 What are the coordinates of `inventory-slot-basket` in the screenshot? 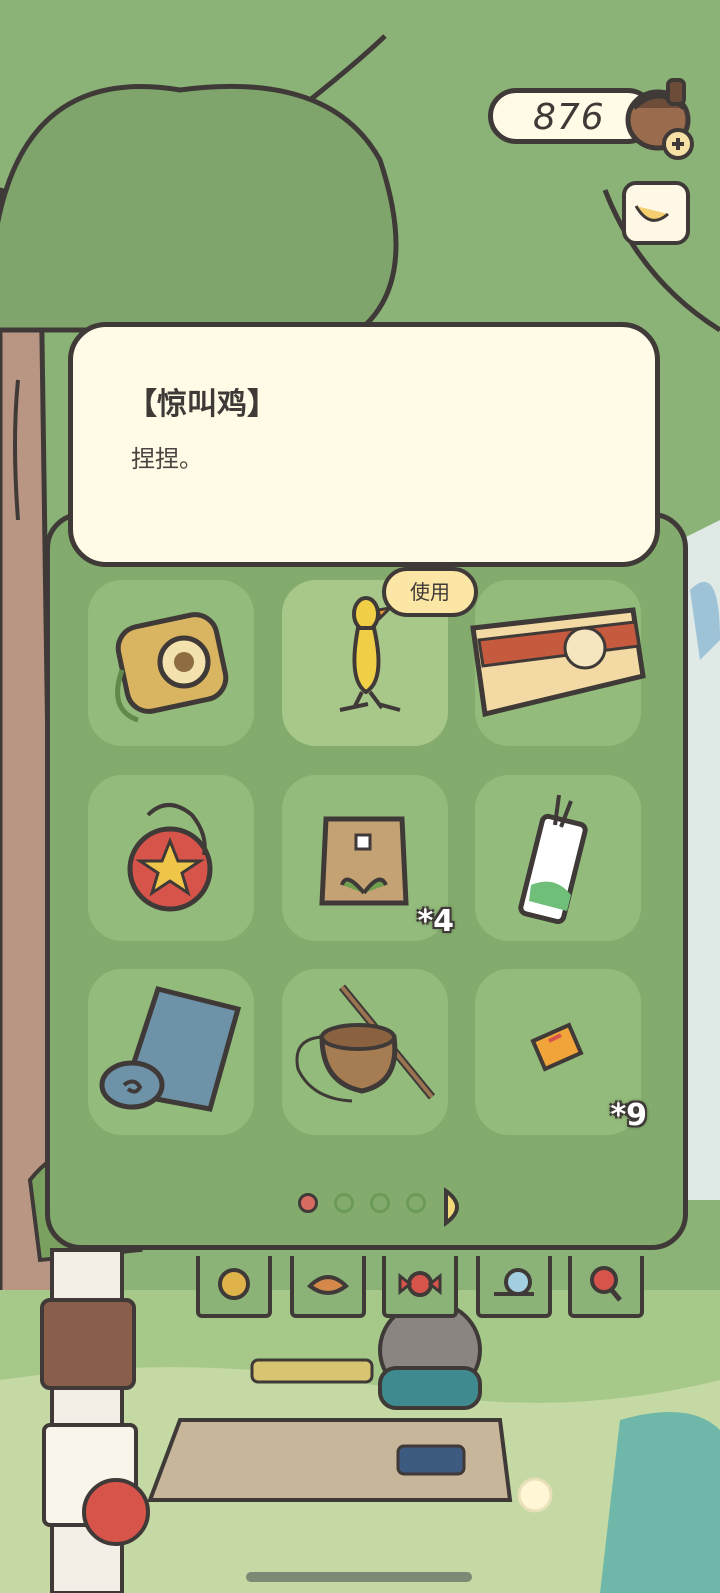 It's located at (365, 1052).